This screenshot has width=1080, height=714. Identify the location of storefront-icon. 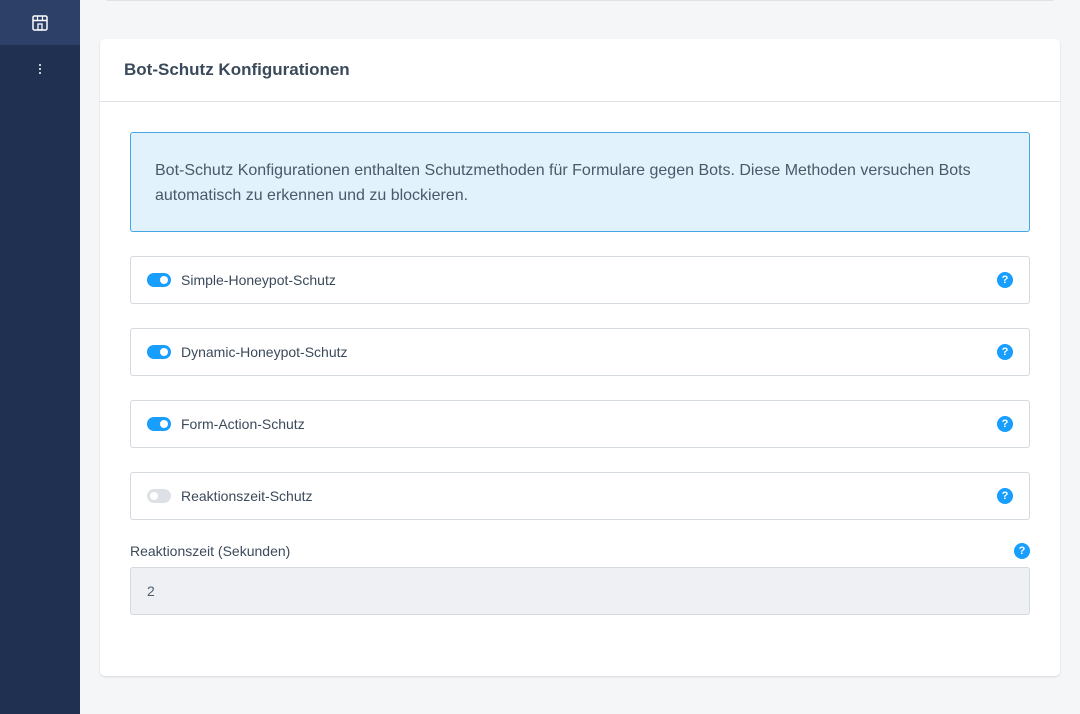
(40, 22).